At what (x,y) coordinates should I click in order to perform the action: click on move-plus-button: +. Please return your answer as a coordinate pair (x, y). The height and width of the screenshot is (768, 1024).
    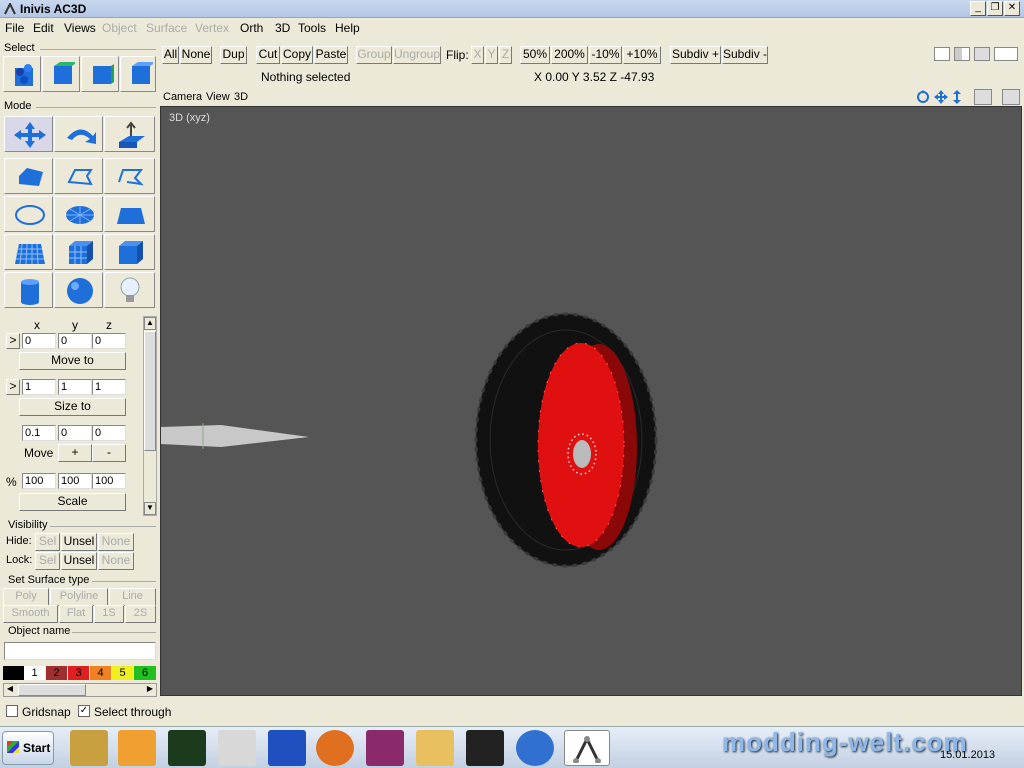
    Looking at the image, I should click on (75, 453).